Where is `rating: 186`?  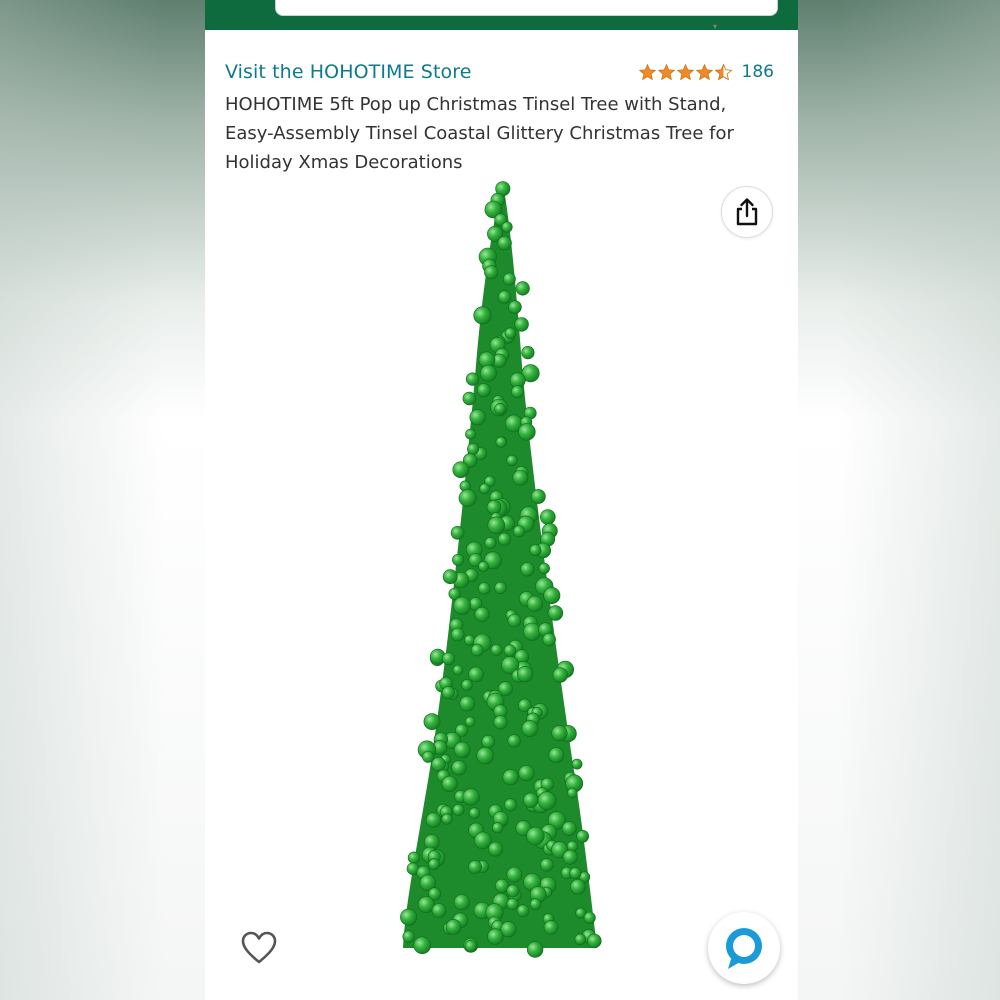
rating: 186 is located at coordinates (706, 72).